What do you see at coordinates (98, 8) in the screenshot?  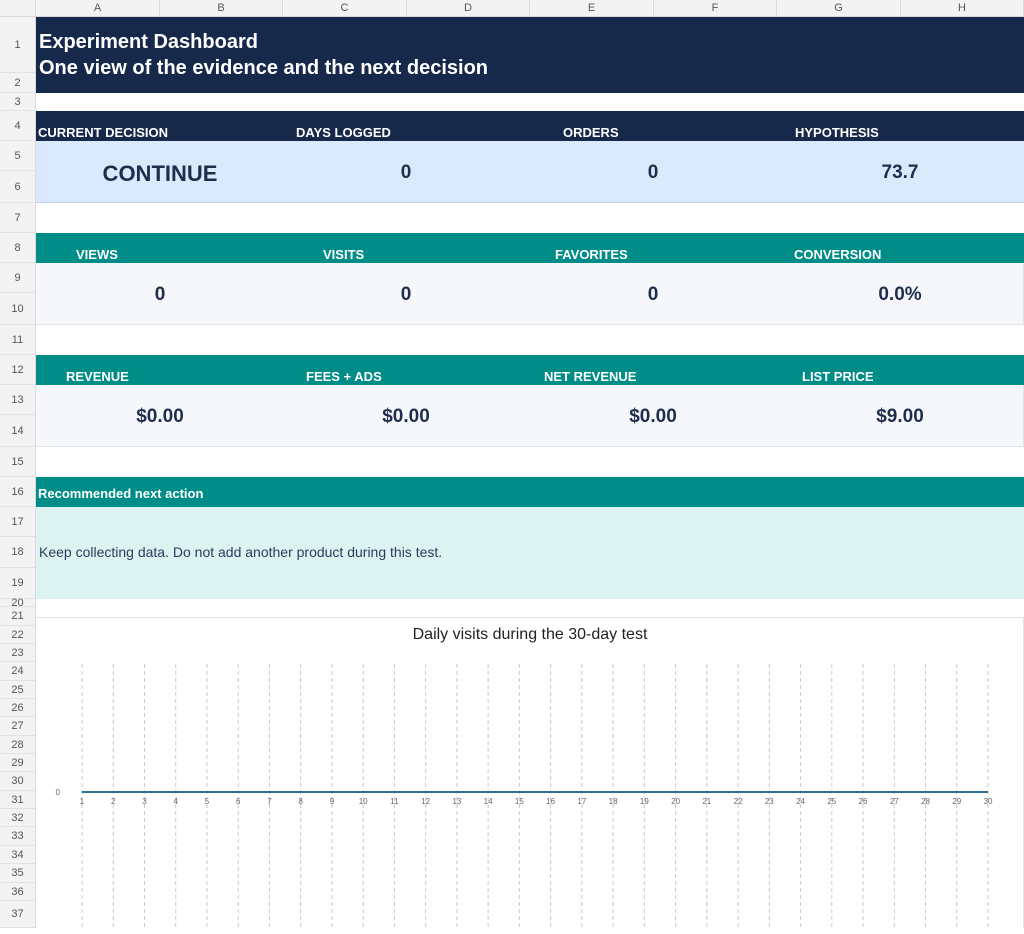 I see `column-header-a: A` at bounding box center [98, 8].